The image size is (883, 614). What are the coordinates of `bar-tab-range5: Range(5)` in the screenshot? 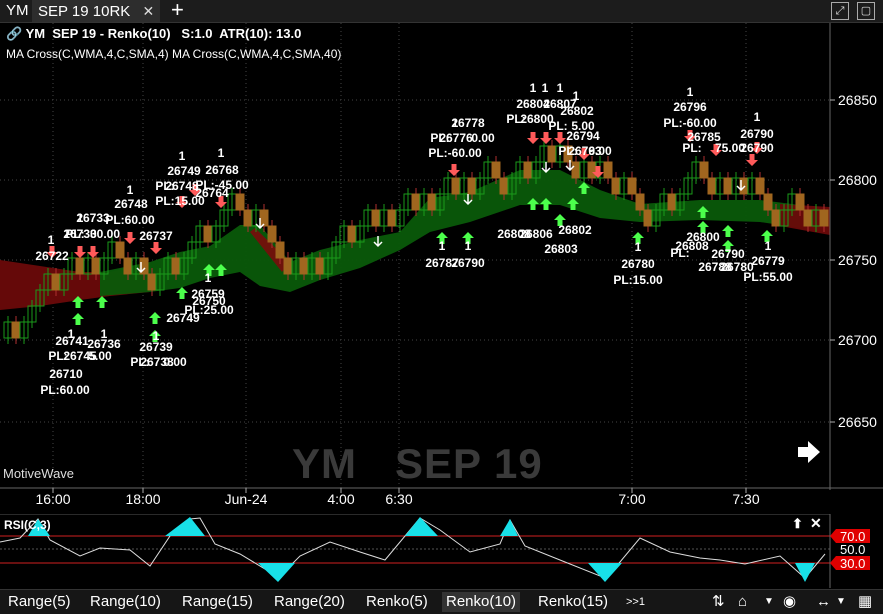 It's located at (39, 602).